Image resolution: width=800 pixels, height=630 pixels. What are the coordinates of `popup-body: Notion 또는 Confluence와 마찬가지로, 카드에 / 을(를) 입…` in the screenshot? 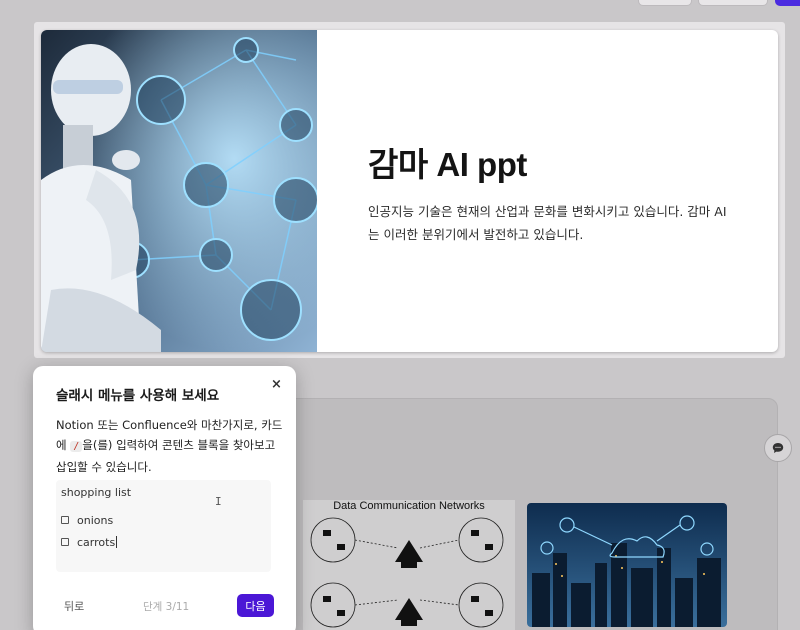 It's located at (171, 446).